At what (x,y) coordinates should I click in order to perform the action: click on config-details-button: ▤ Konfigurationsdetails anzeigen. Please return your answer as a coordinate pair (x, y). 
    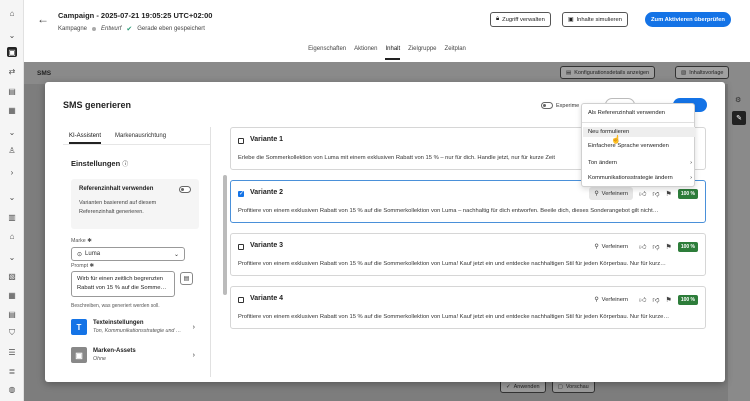
    Looking at the image, I should click on (608, 72).